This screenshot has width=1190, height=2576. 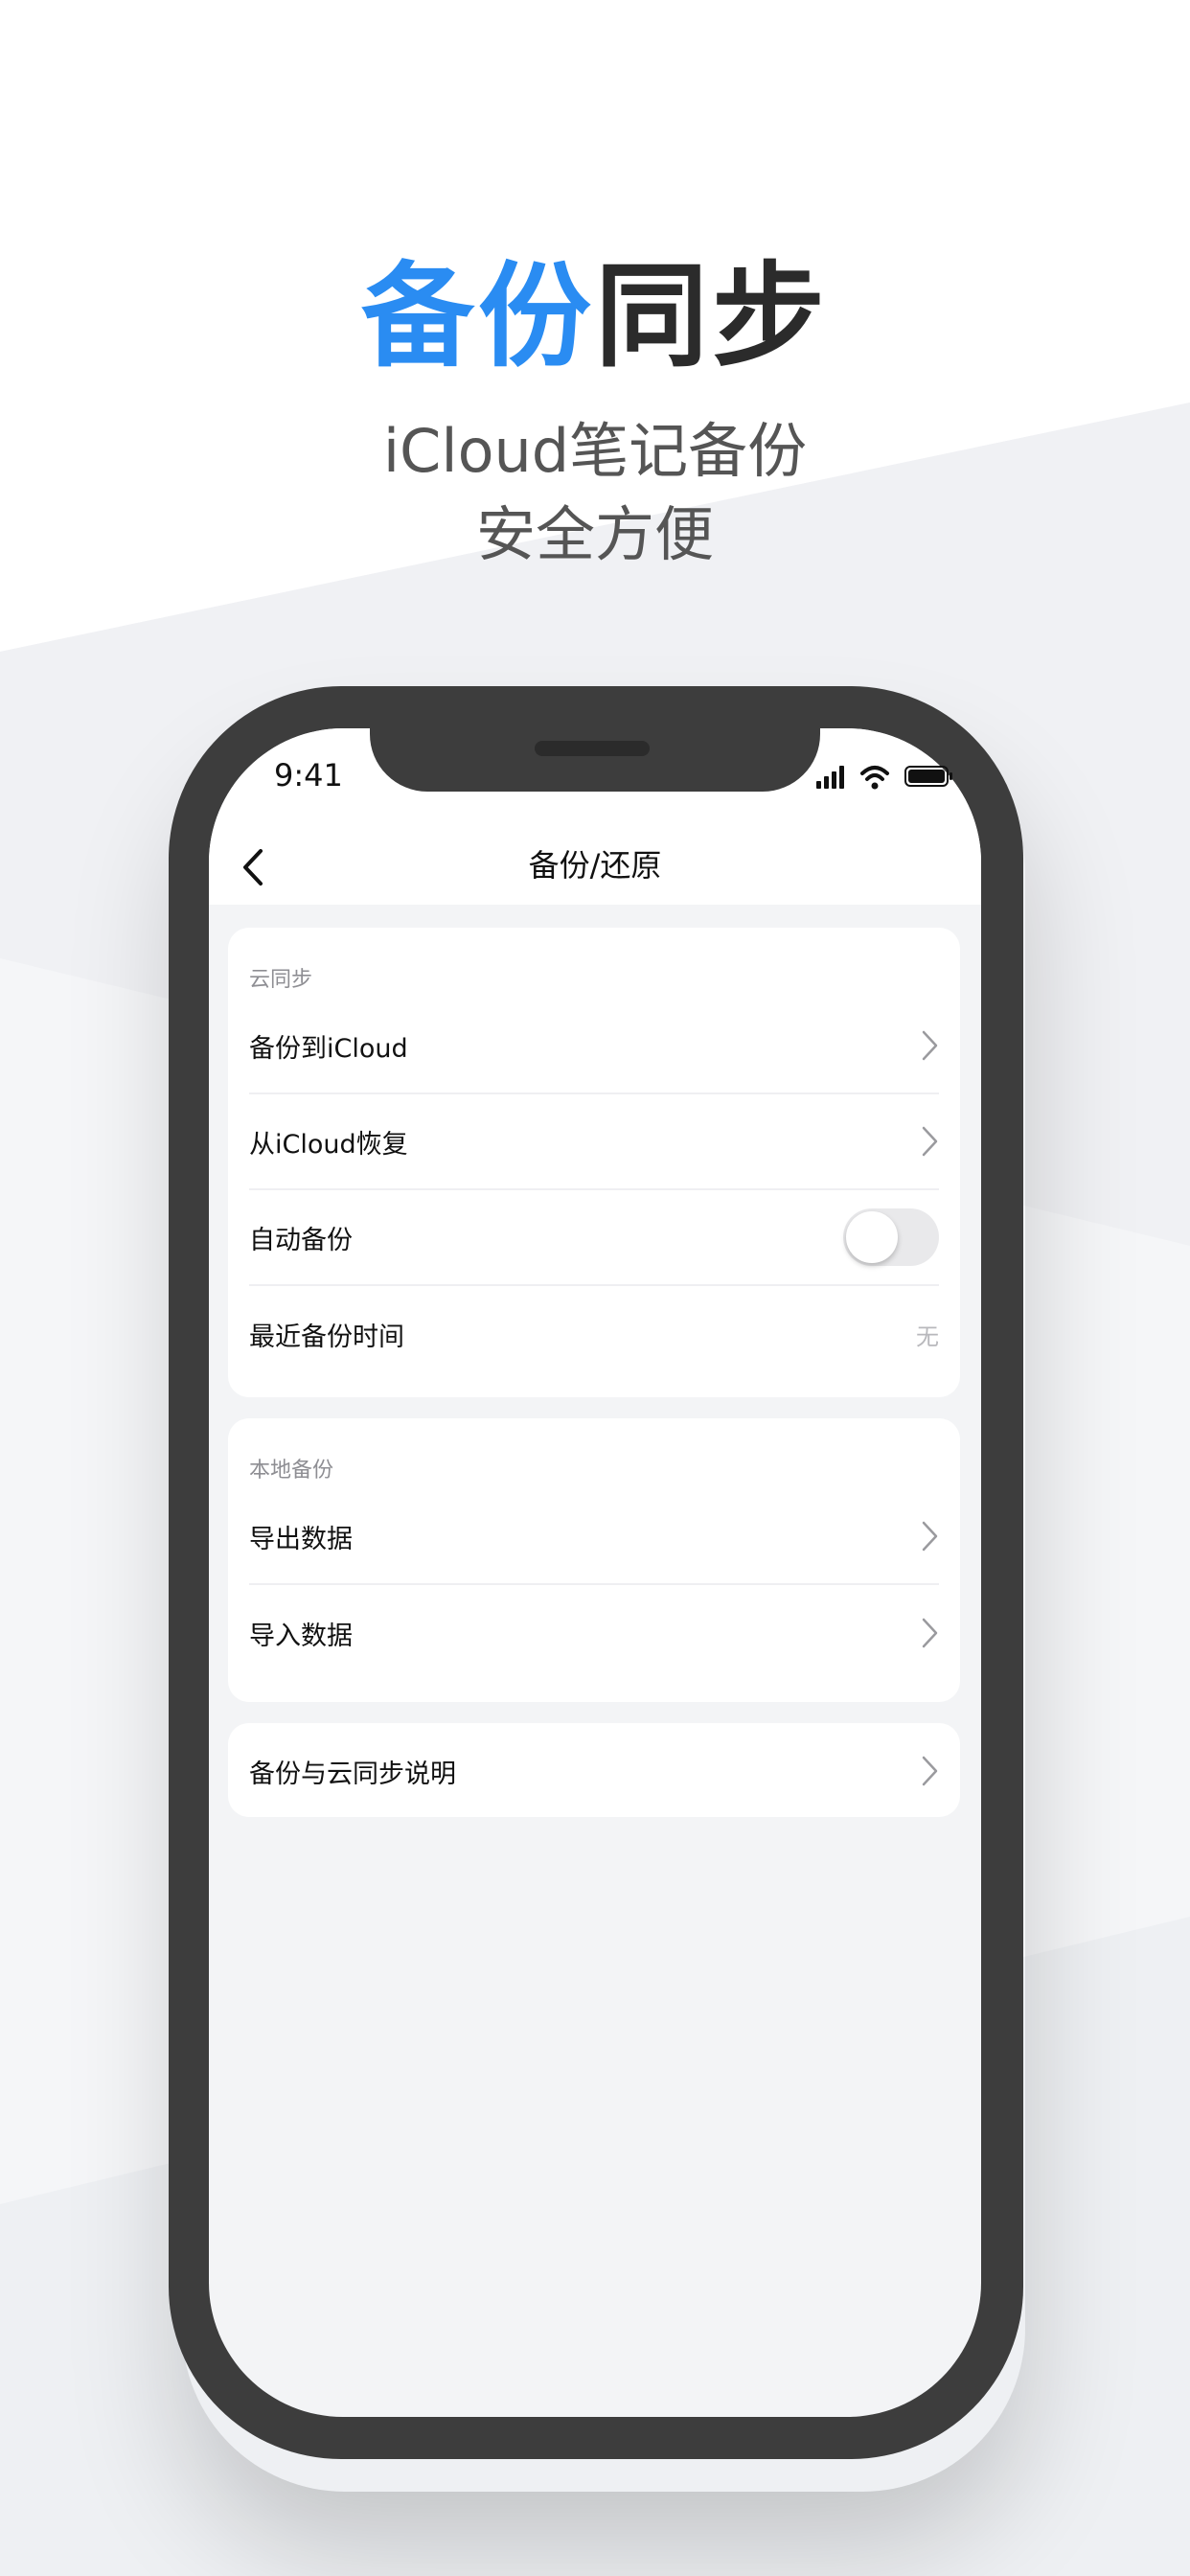 I want to click on restore-from-icloud-row: 从iCloud恢复, so click(x=594, y=1142).